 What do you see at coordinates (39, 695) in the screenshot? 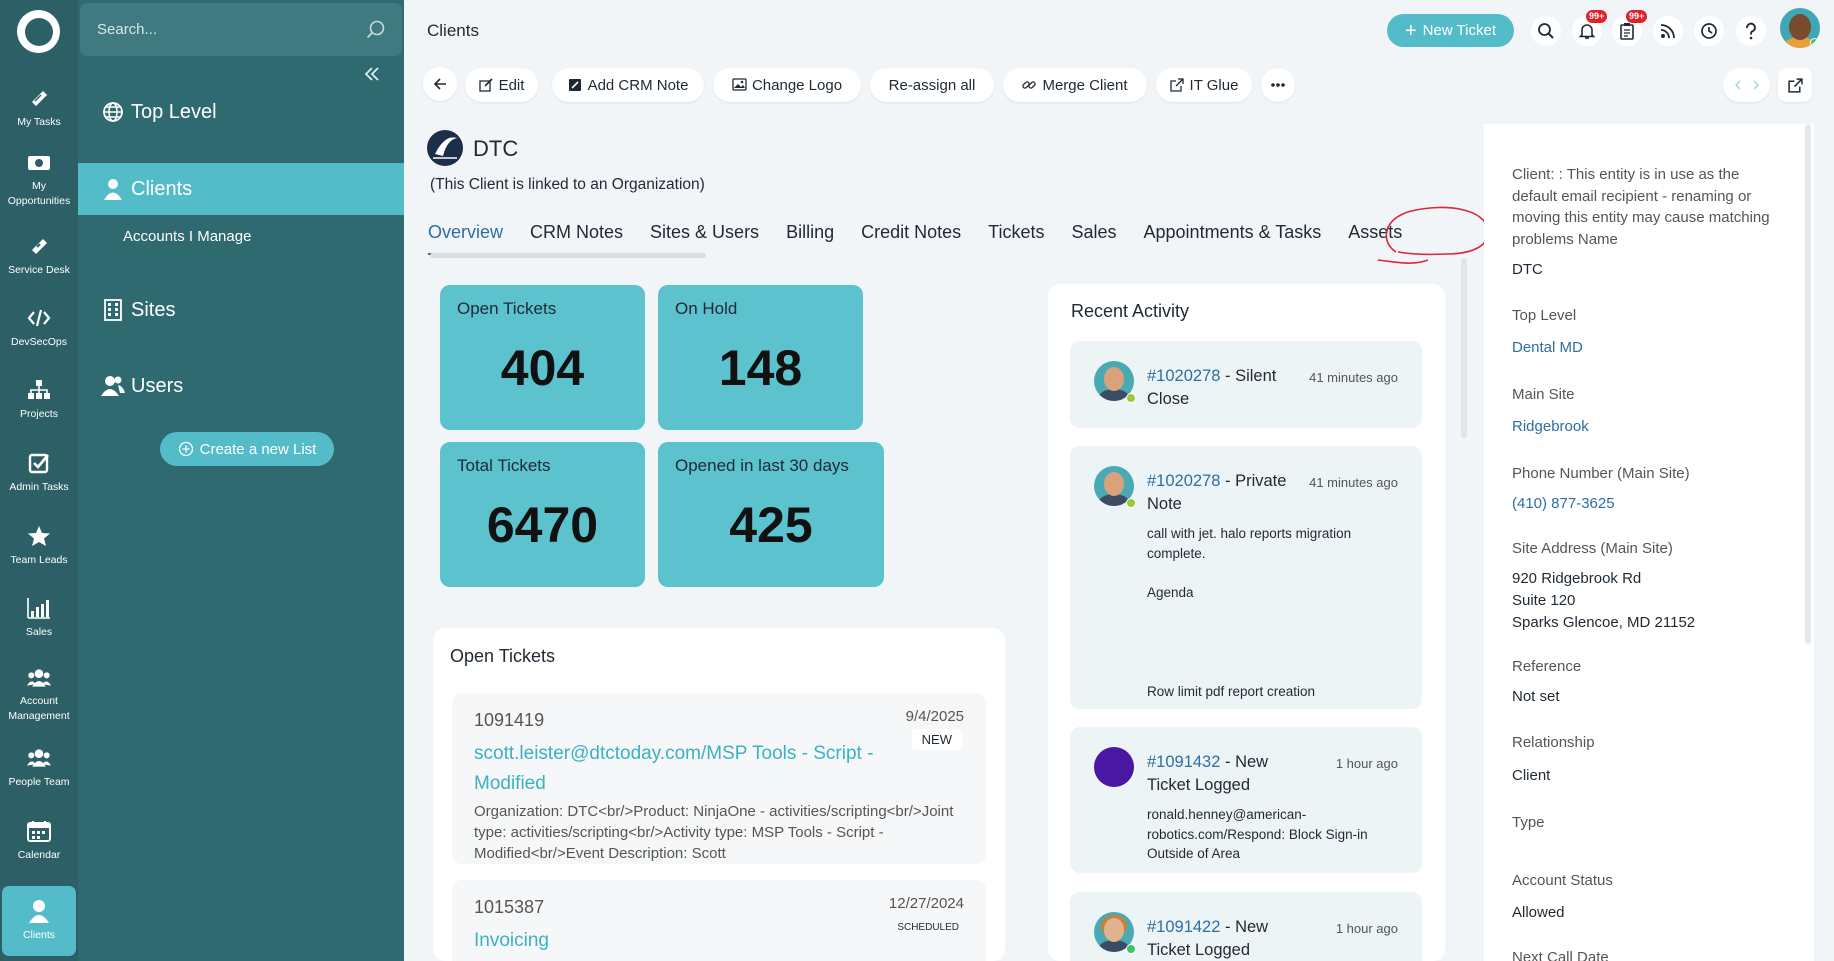
I see `rail-item-account-management: Account Management` at bounding box center [39, 695].